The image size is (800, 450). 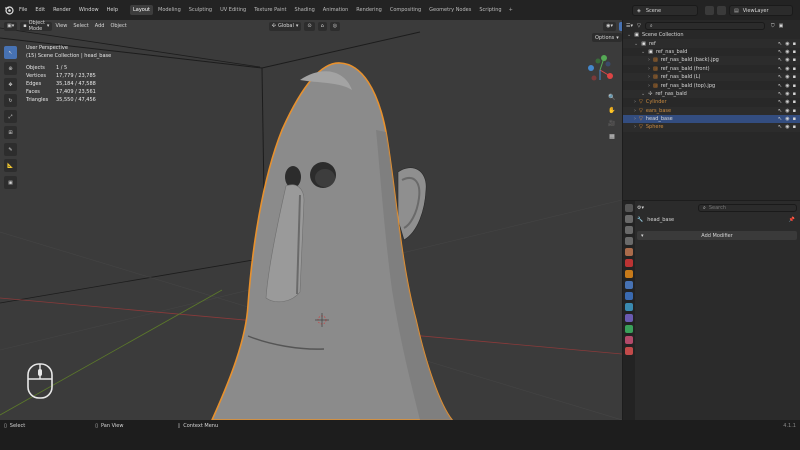 I want to click on filter-icon: ▽, so click(x=639, y=26).